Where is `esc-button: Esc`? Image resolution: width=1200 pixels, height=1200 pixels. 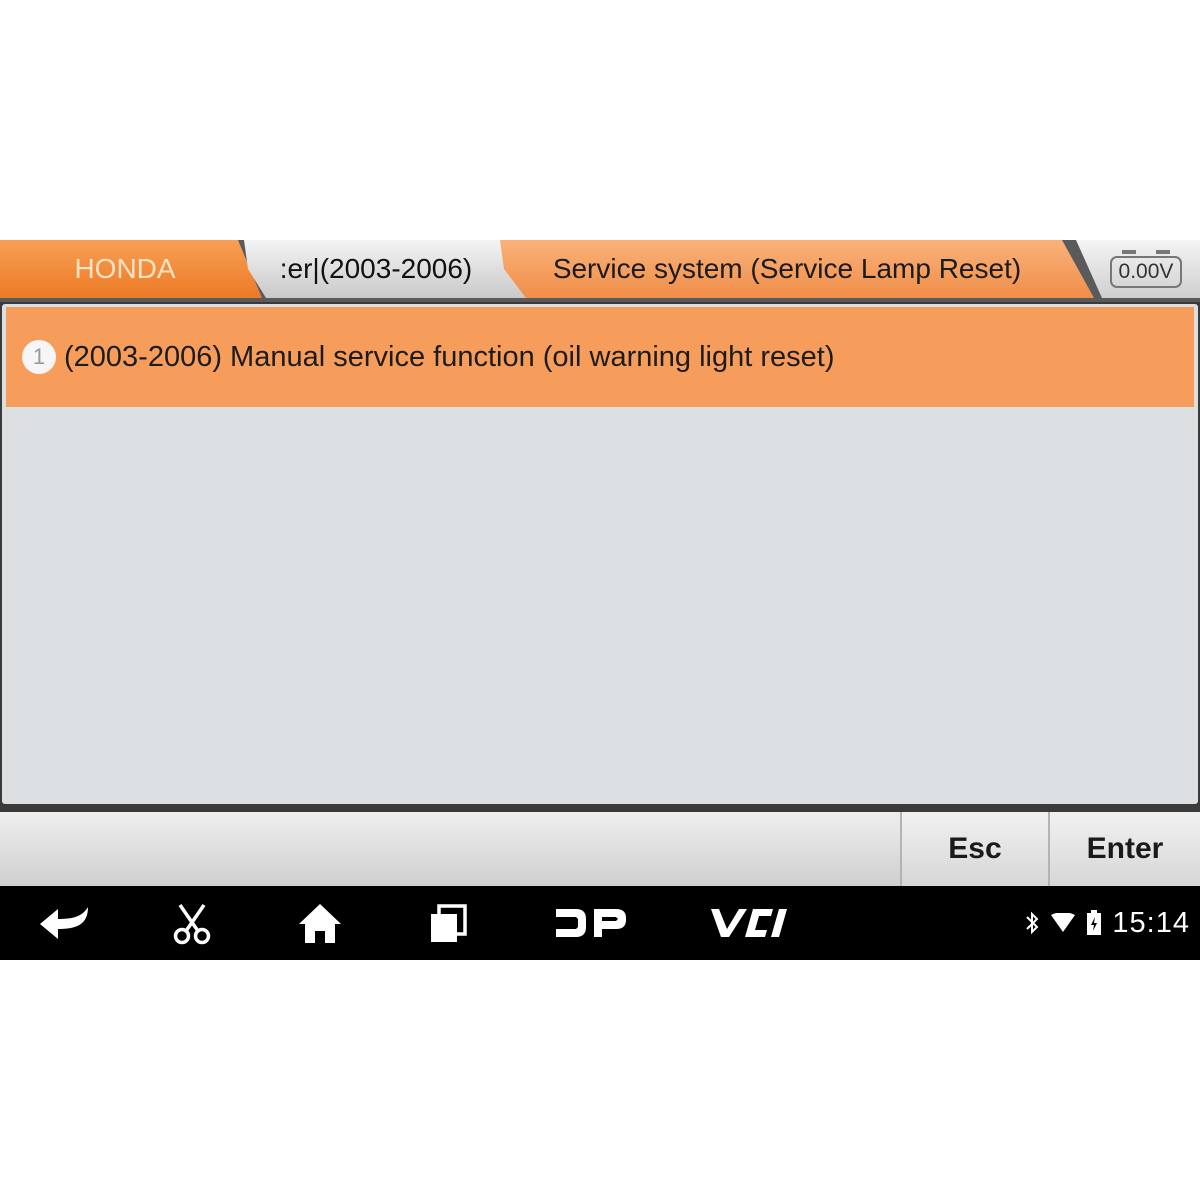 esc-button: Esc is located at coordinates (974, 849).